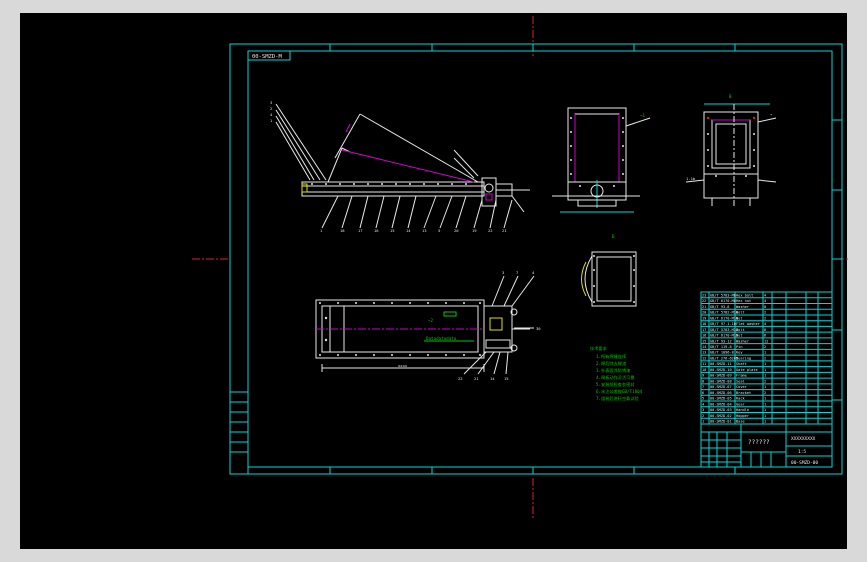 The height and width of the screenshot is (562, 867). What do you see at coordinates (703, 410) in the screenshot?
I see `bom-cell-num: 3` at bounding box center [703, 410].